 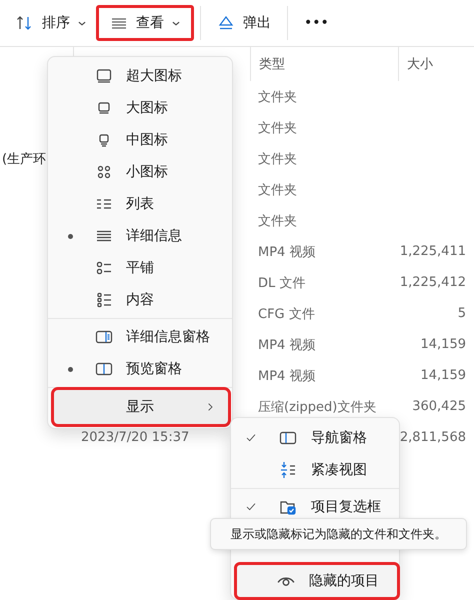 What do you see at coordinates (317, 581) in the screenshot?
I see `menu-item: 隐藏的项目` at bounding box center [317, 581].